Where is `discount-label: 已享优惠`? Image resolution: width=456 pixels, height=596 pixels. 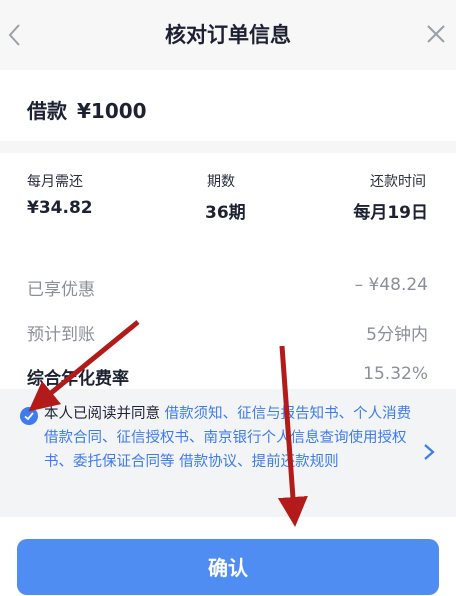 discount-label: 已享优惠 is located at coordinates (61, 290).